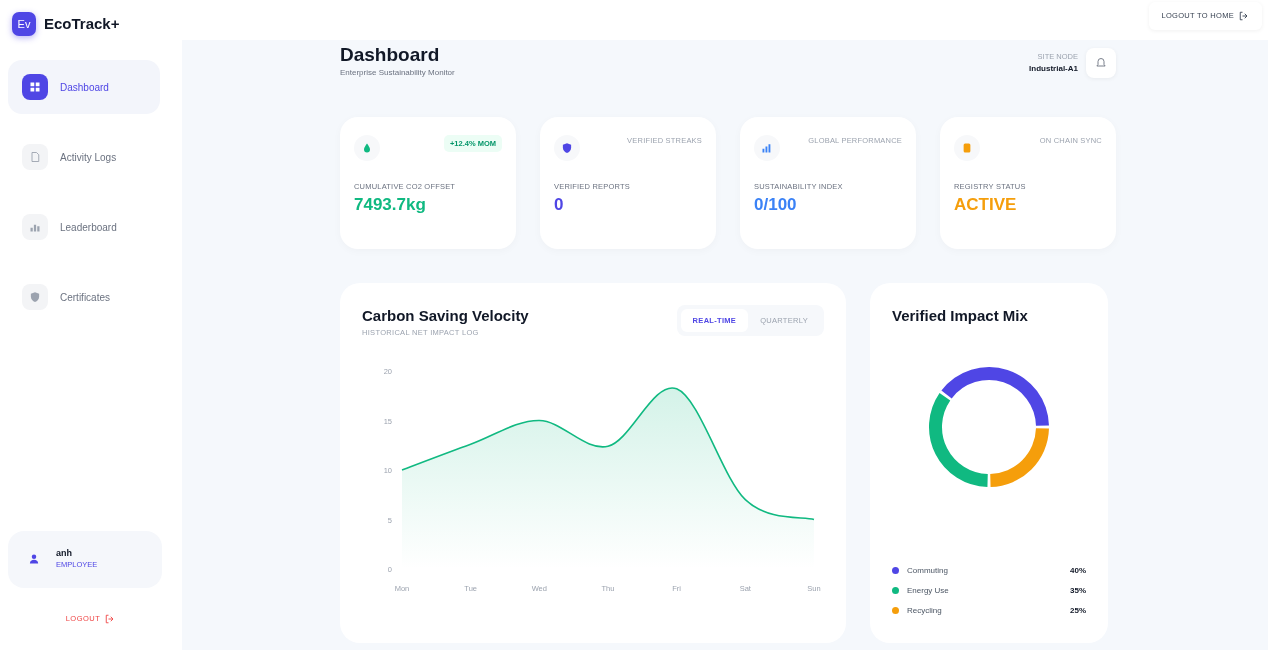  I want to click on stat-value: 0, so click(559, 205).